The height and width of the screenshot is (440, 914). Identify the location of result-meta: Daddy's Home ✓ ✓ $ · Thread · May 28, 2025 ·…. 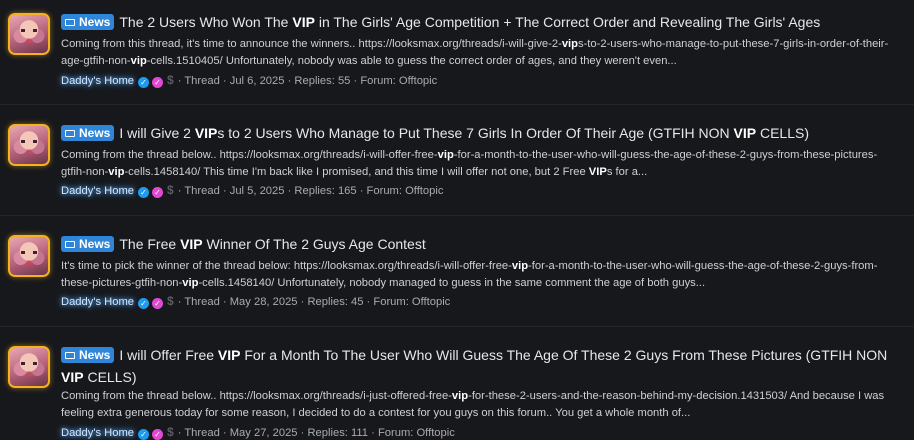
(256, 301).